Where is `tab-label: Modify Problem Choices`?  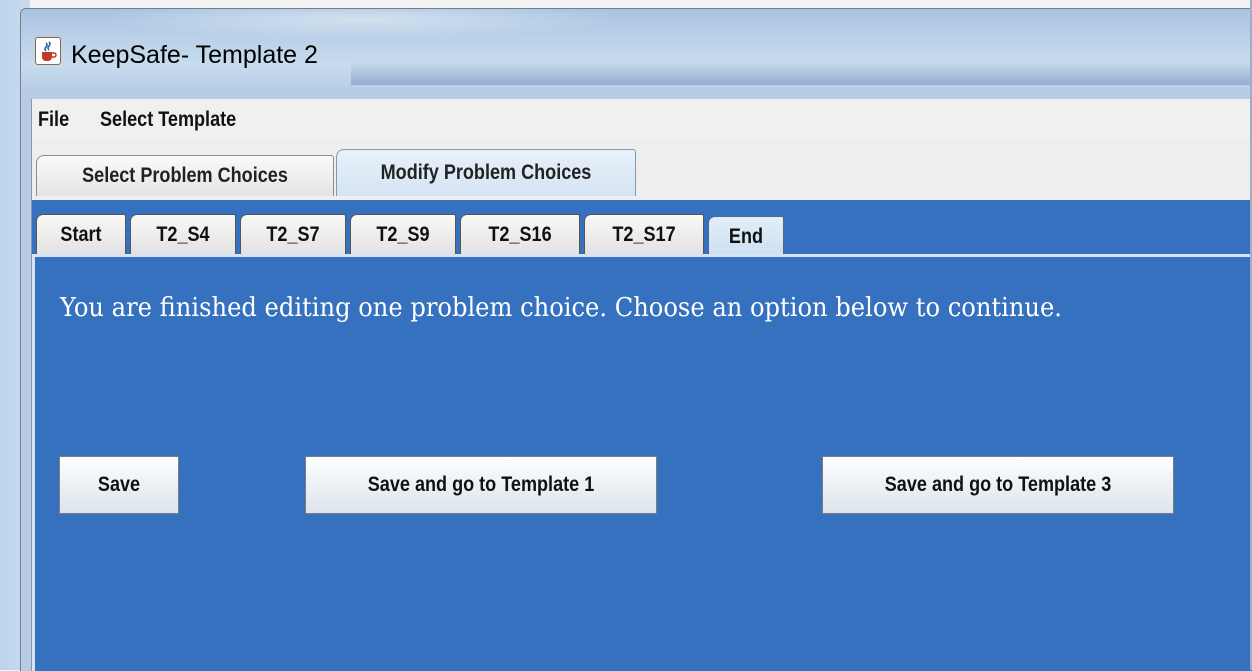 tab-label: Modify Problem Choices is located at coordinates (486, 172).